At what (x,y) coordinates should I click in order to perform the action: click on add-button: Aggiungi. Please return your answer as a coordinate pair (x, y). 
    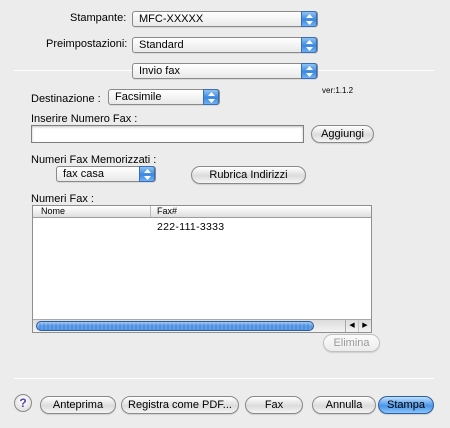
    Looking at the image, I should click on (342, 134).